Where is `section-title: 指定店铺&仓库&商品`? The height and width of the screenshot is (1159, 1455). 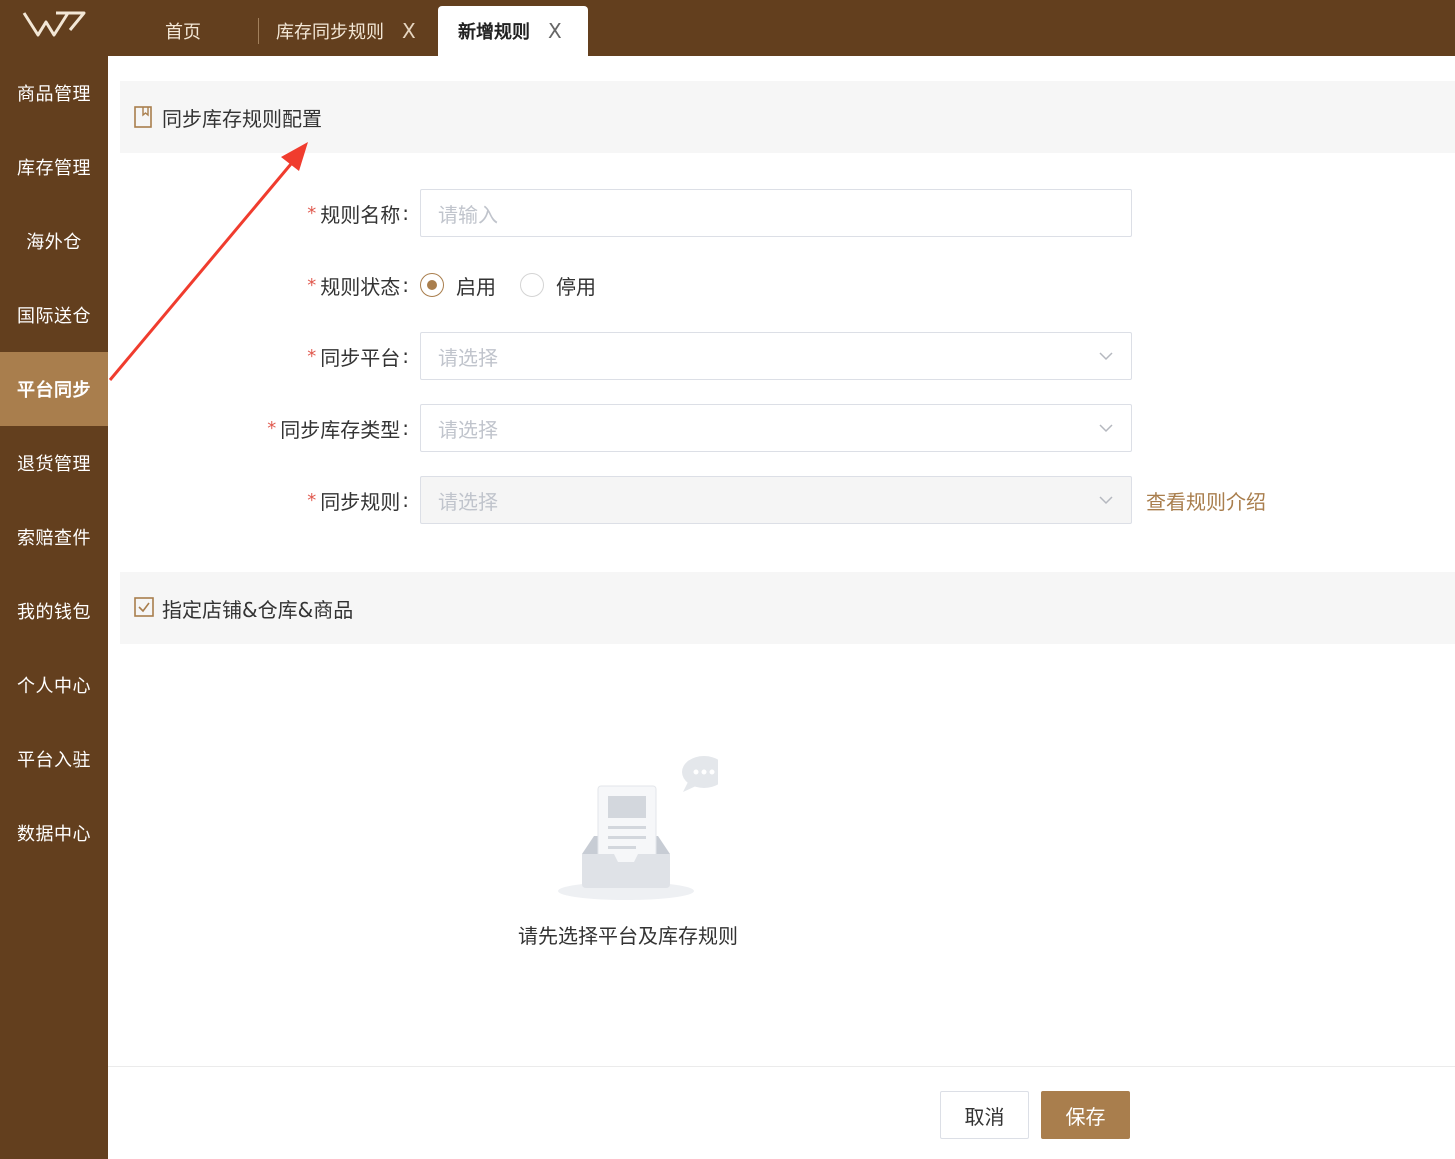
section-title: 指定店铺&仓库&商品 is located at coordinates (258, 609).